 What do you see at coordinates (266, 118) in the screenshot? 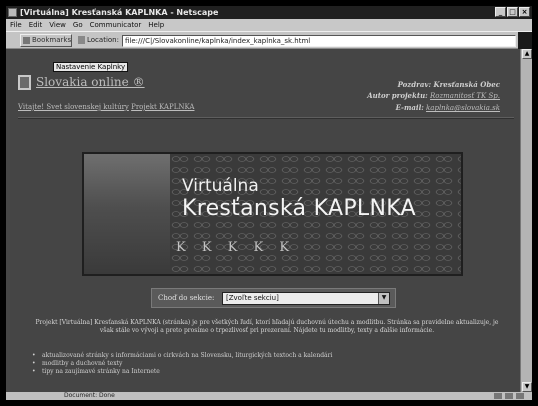
I see `header-divider` at bounding box center [266, 118].